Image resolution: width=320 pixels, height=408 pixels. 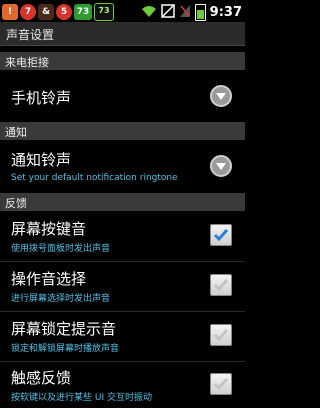 I want to click on dialpad-tone-item: 屏幕按键音 使用拨号面板时发出声音, so click(x=122, y=236).